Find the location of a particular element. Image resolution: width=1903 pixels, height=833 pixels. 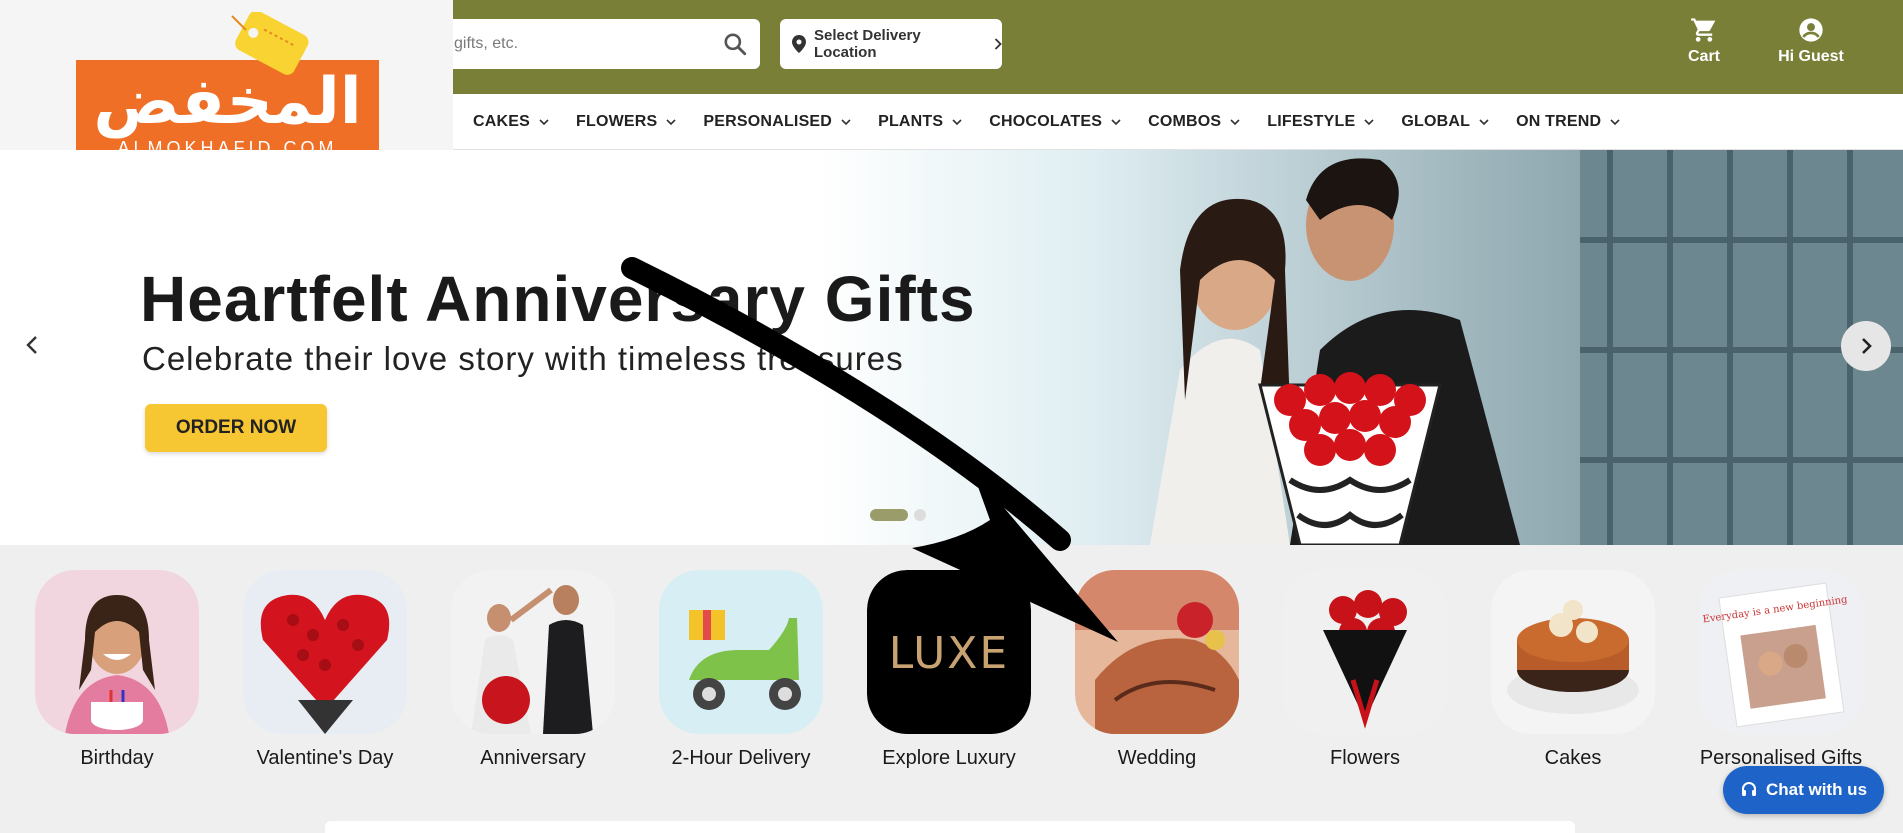

nav-item-label: PLANTS is located at coordinates (911, 121).